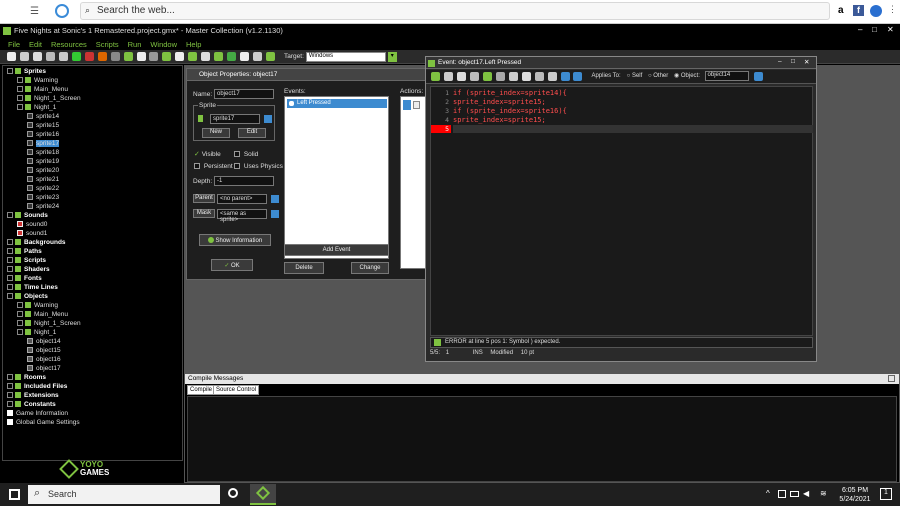 The width and height of the screenshot is (900, 506). Describe the element at coordinates (233, 493) in the screenshot. I see `task-view-icon` at that location.